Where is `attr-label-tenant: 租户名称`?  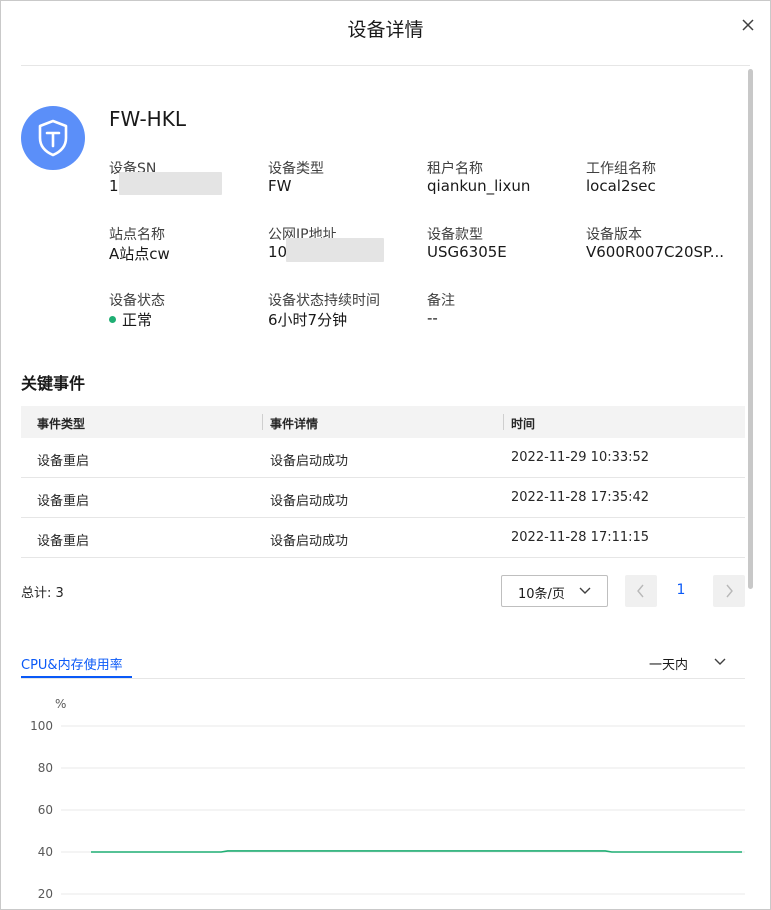
attr-label-tenant: 租户名称 is located at coordinates (455, 169).